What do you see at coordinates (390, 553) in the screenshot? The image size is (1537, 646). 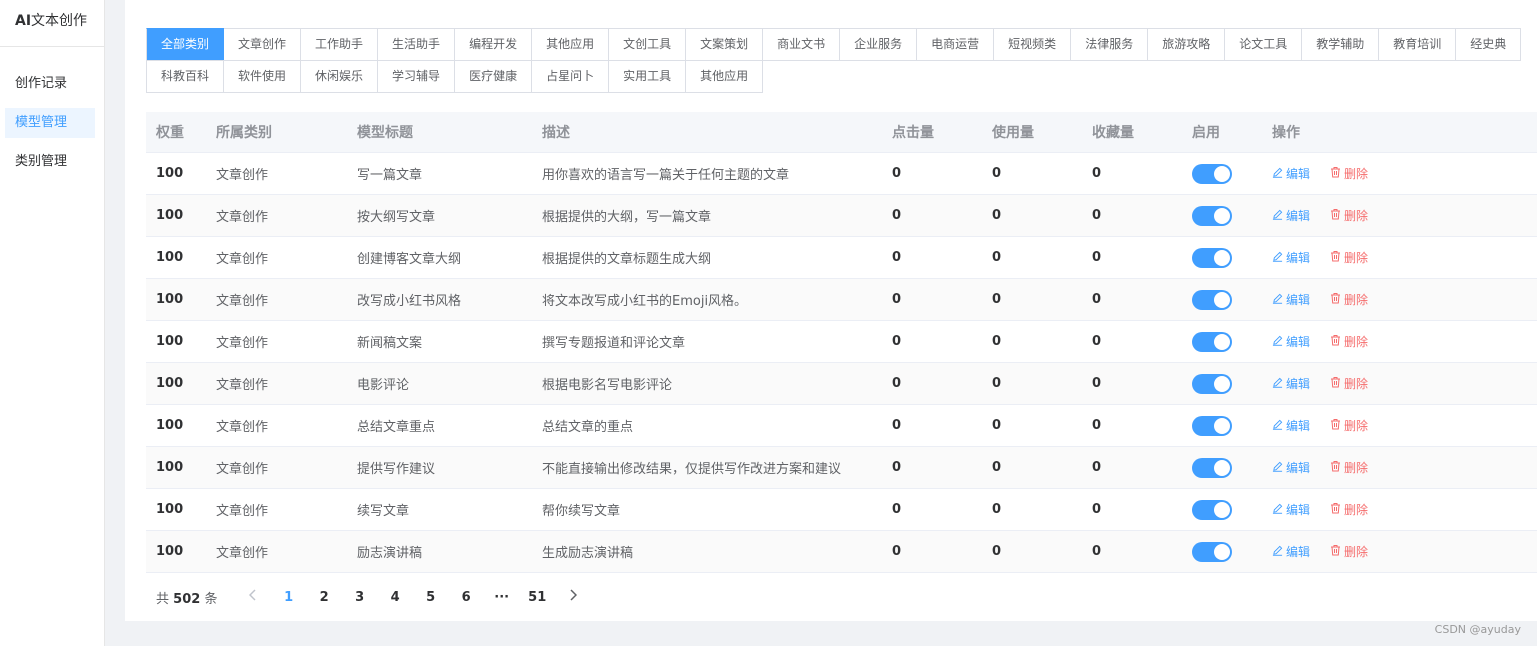 I see `cell-title: 励志演讲稿` at bounding box center [390, 553].